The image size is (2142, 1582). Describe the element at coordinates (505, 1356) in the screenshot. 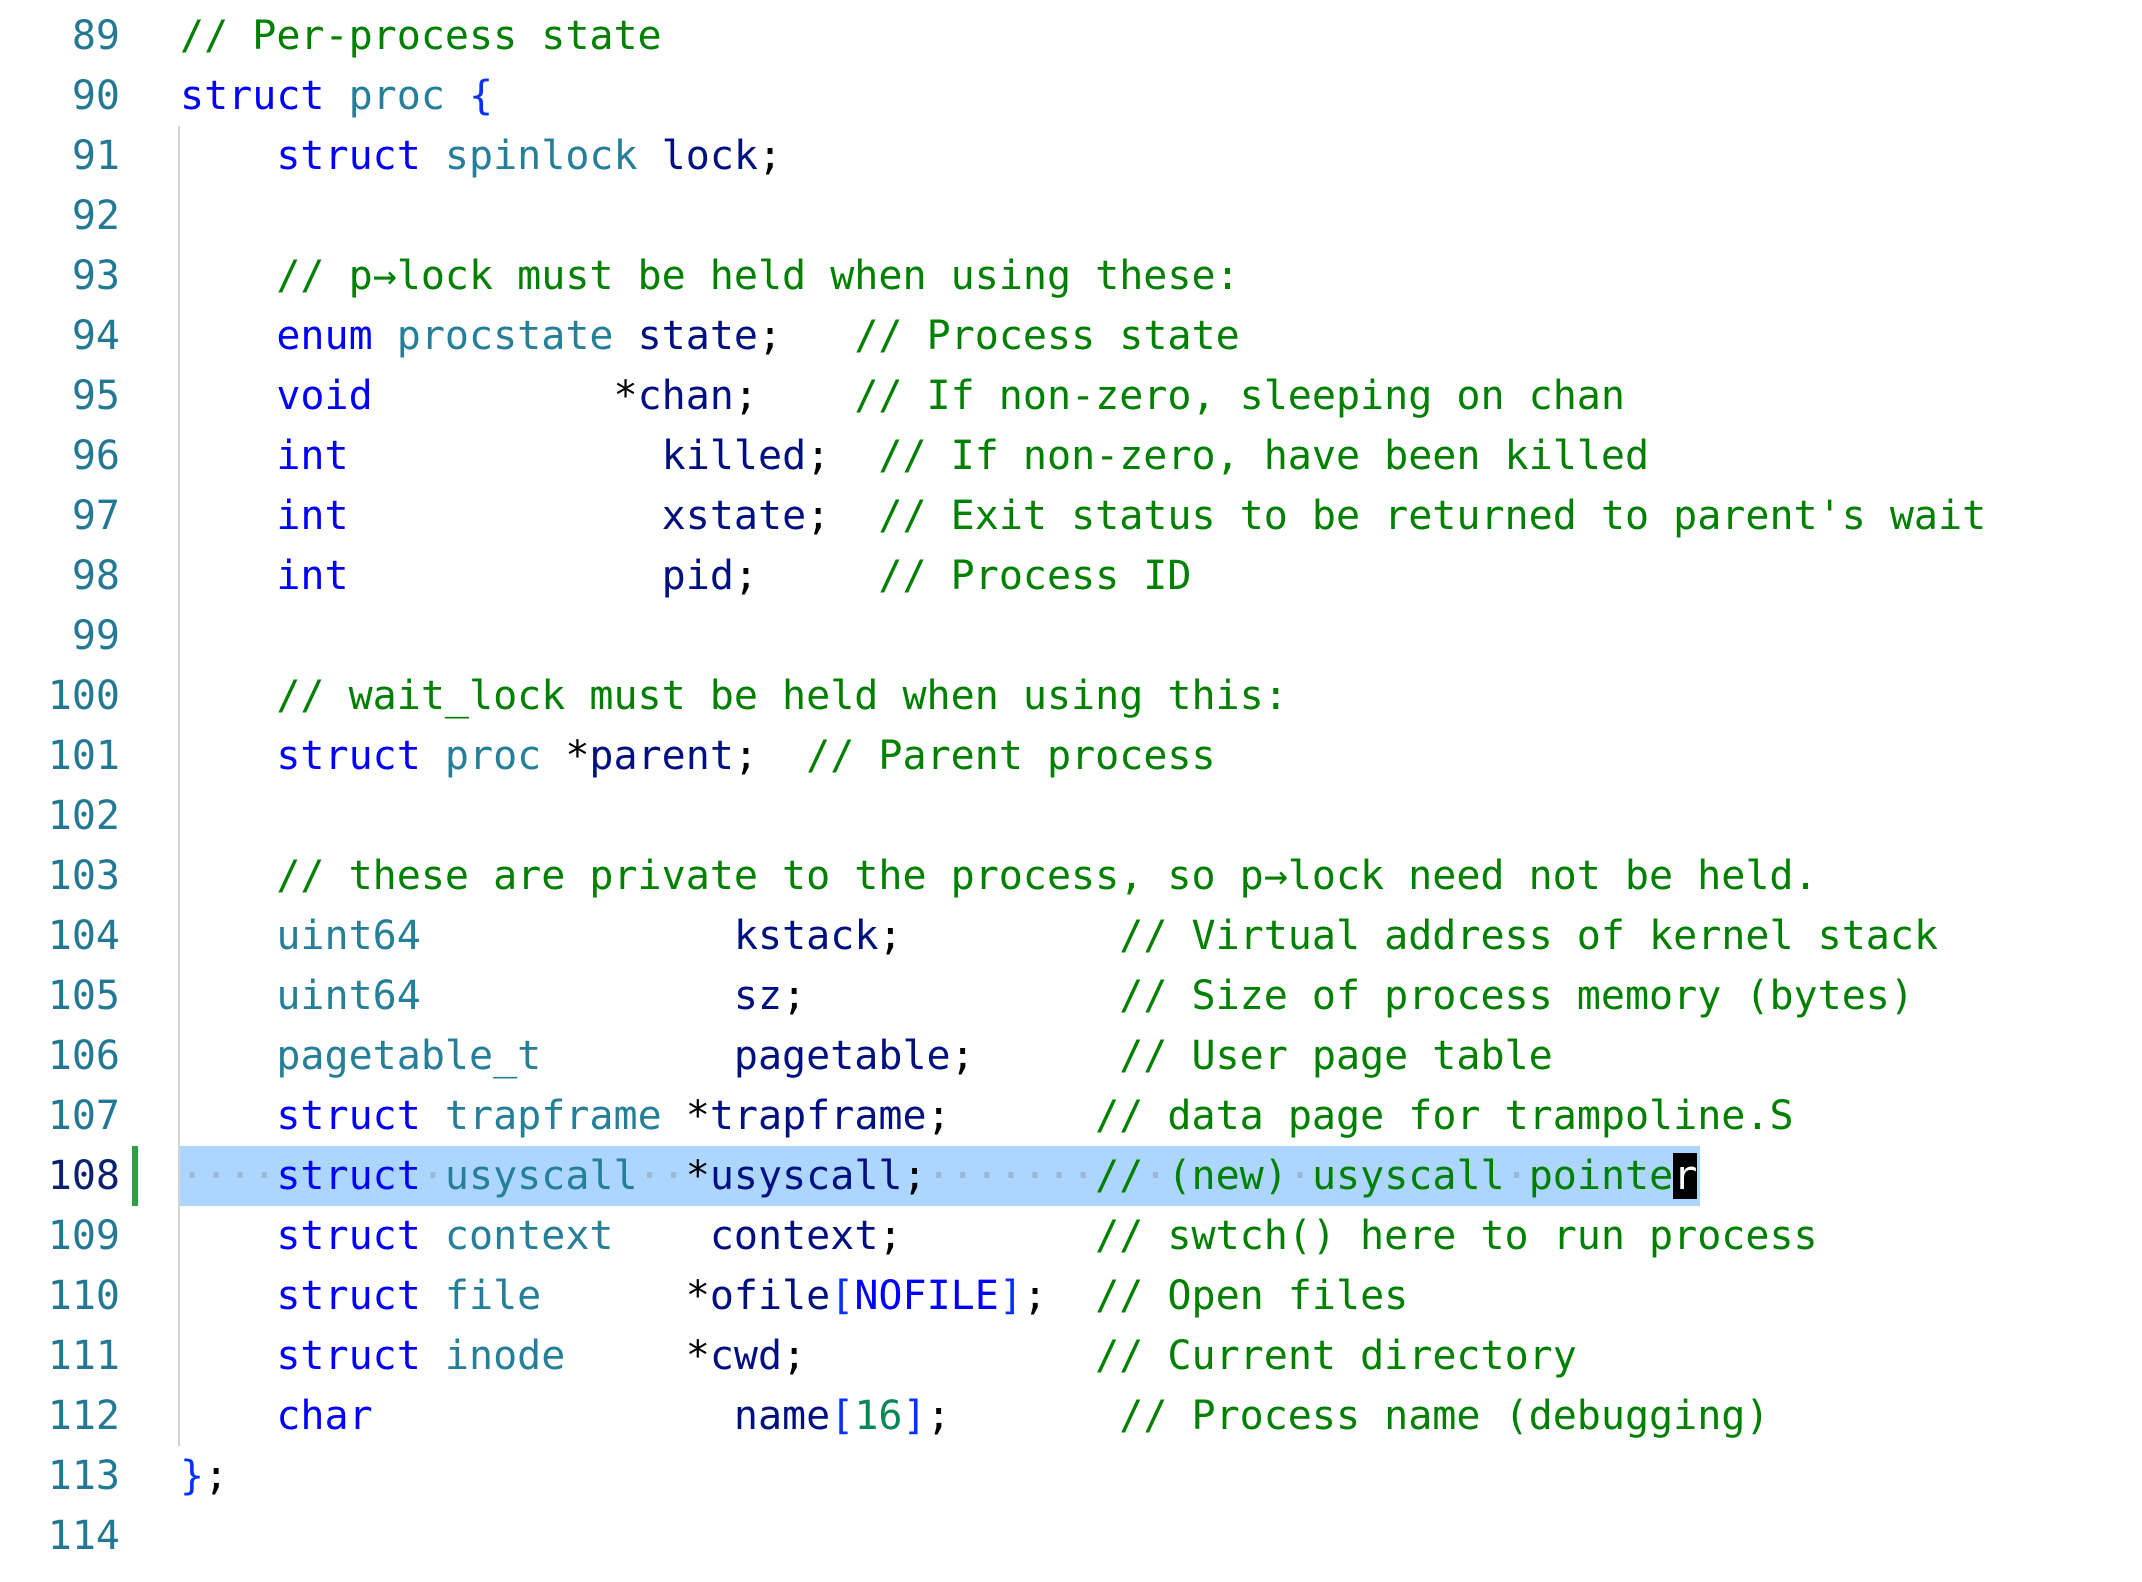

I see `code-token: inode` at that location.